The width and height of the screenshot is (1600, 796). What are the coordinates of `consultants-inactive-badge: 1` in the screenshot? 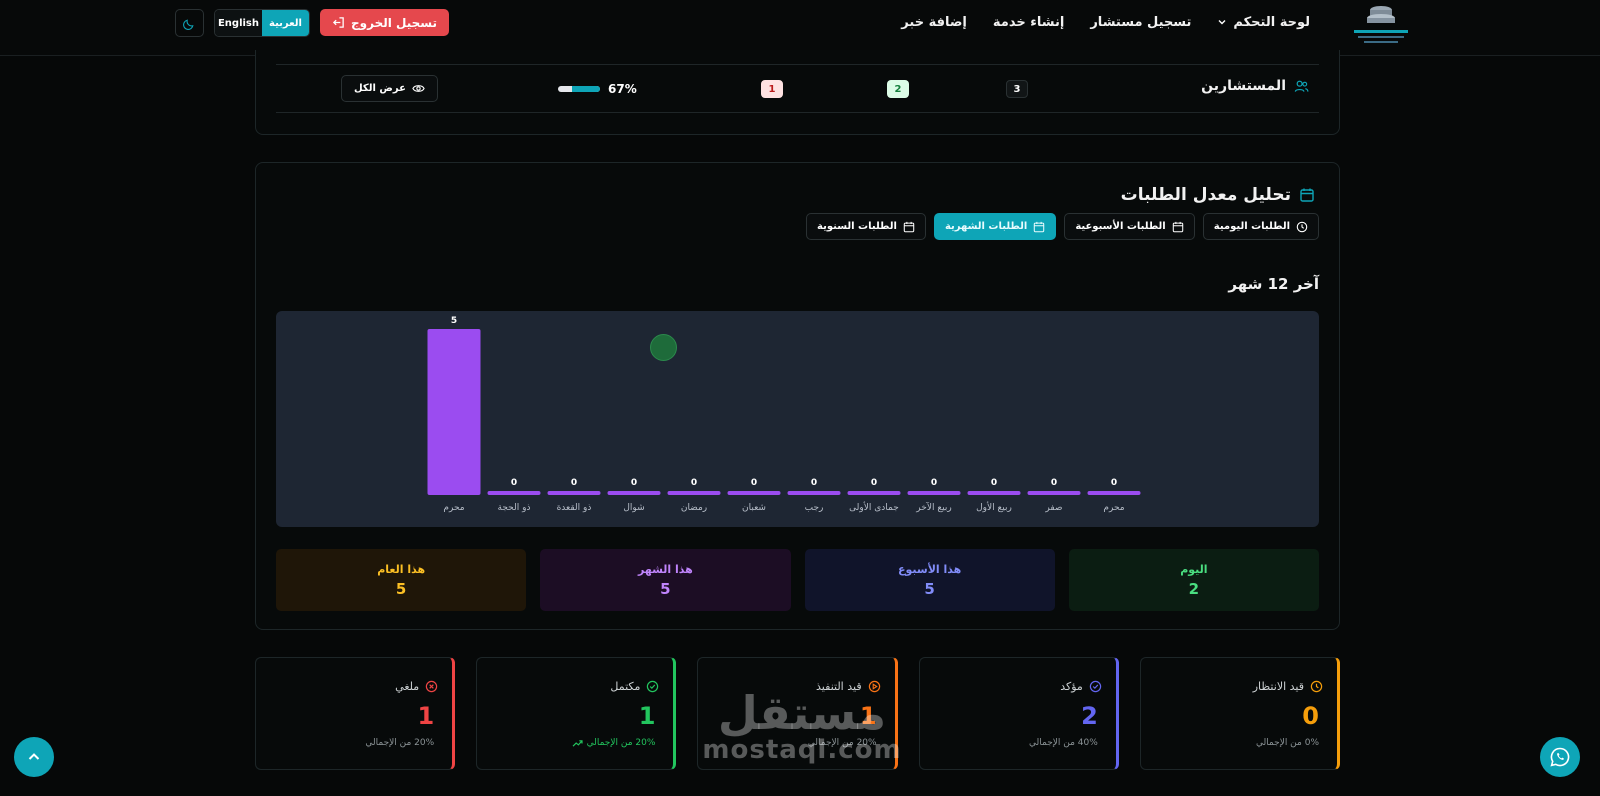 It's located at (772, 89).